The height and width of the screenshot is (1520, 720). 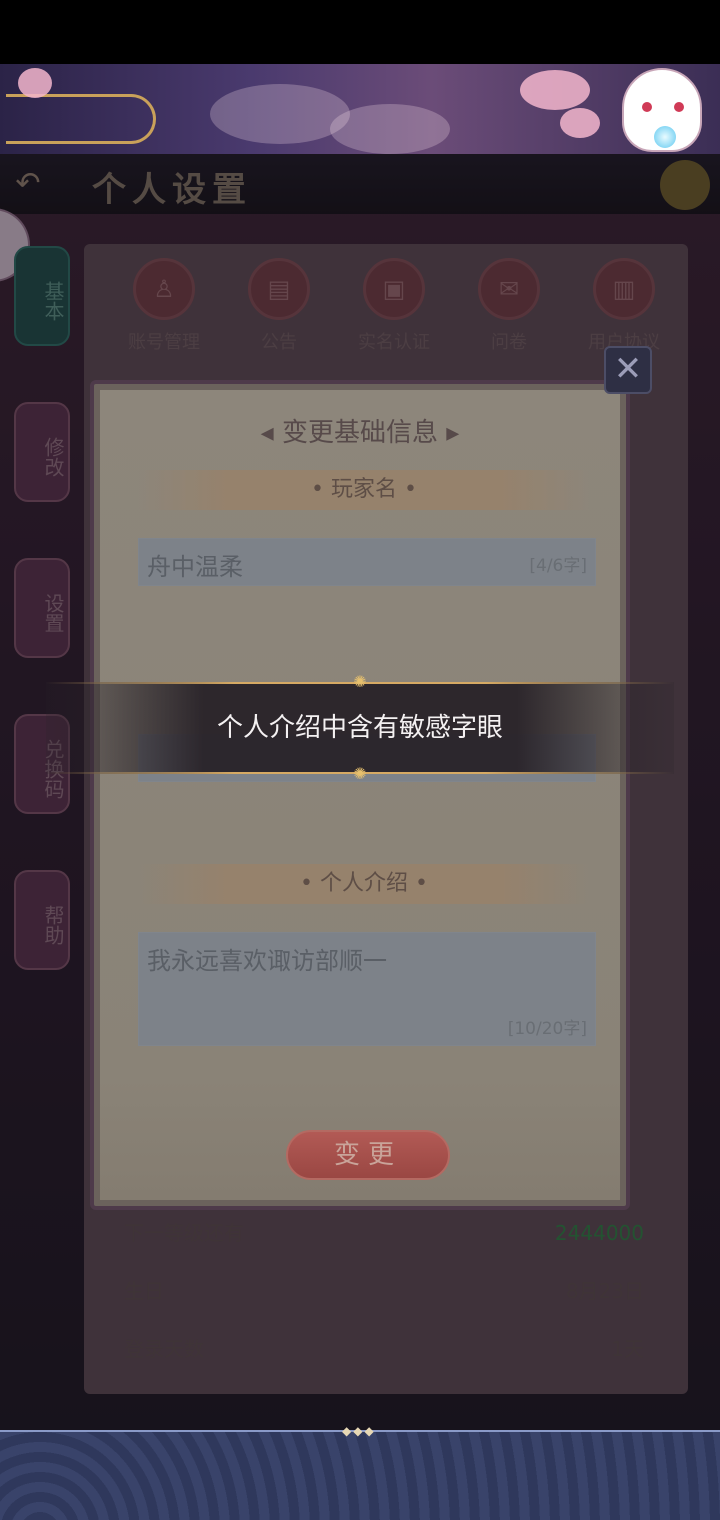 I want to click on toast-message: 个人介绍中含有敏感字眼, so click(x=359, y=728).